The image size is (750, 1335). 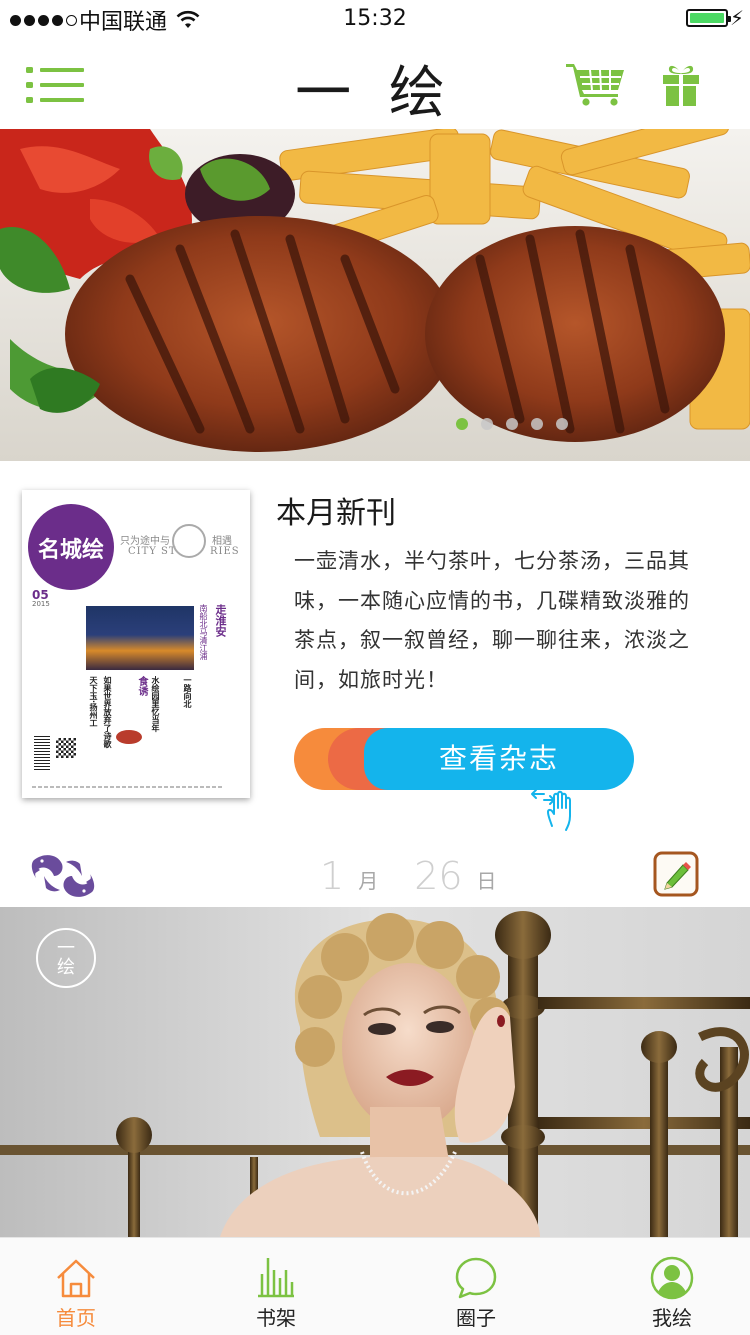 I want to click on cover-logo-text: 名城绘, so click(x=70, y=550).